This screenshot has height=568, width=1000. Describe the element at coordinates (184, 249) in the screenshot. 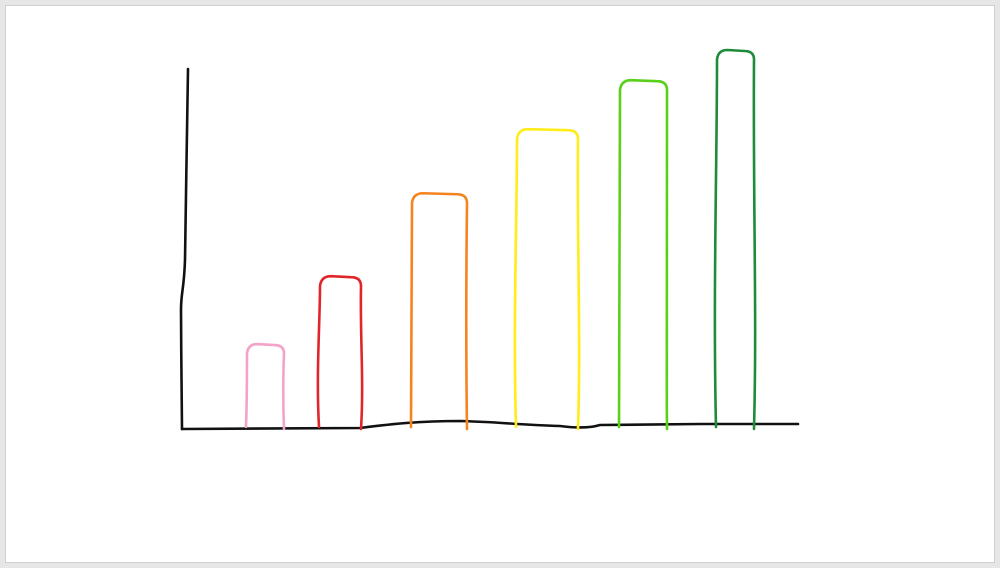

I see `y-axis-line` at that location.